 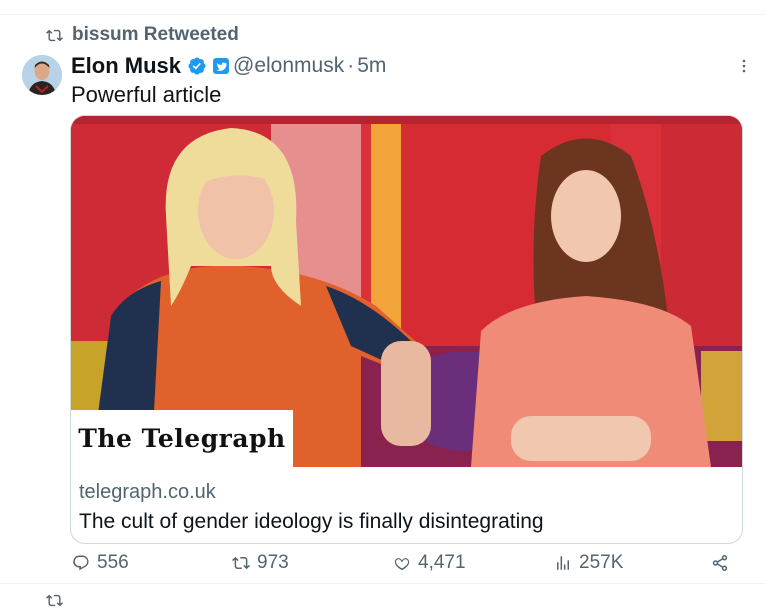 What do you see at coordinates (402, 564) in the screenshot?
I see `heart-icon` at bounding box center [402, 564].